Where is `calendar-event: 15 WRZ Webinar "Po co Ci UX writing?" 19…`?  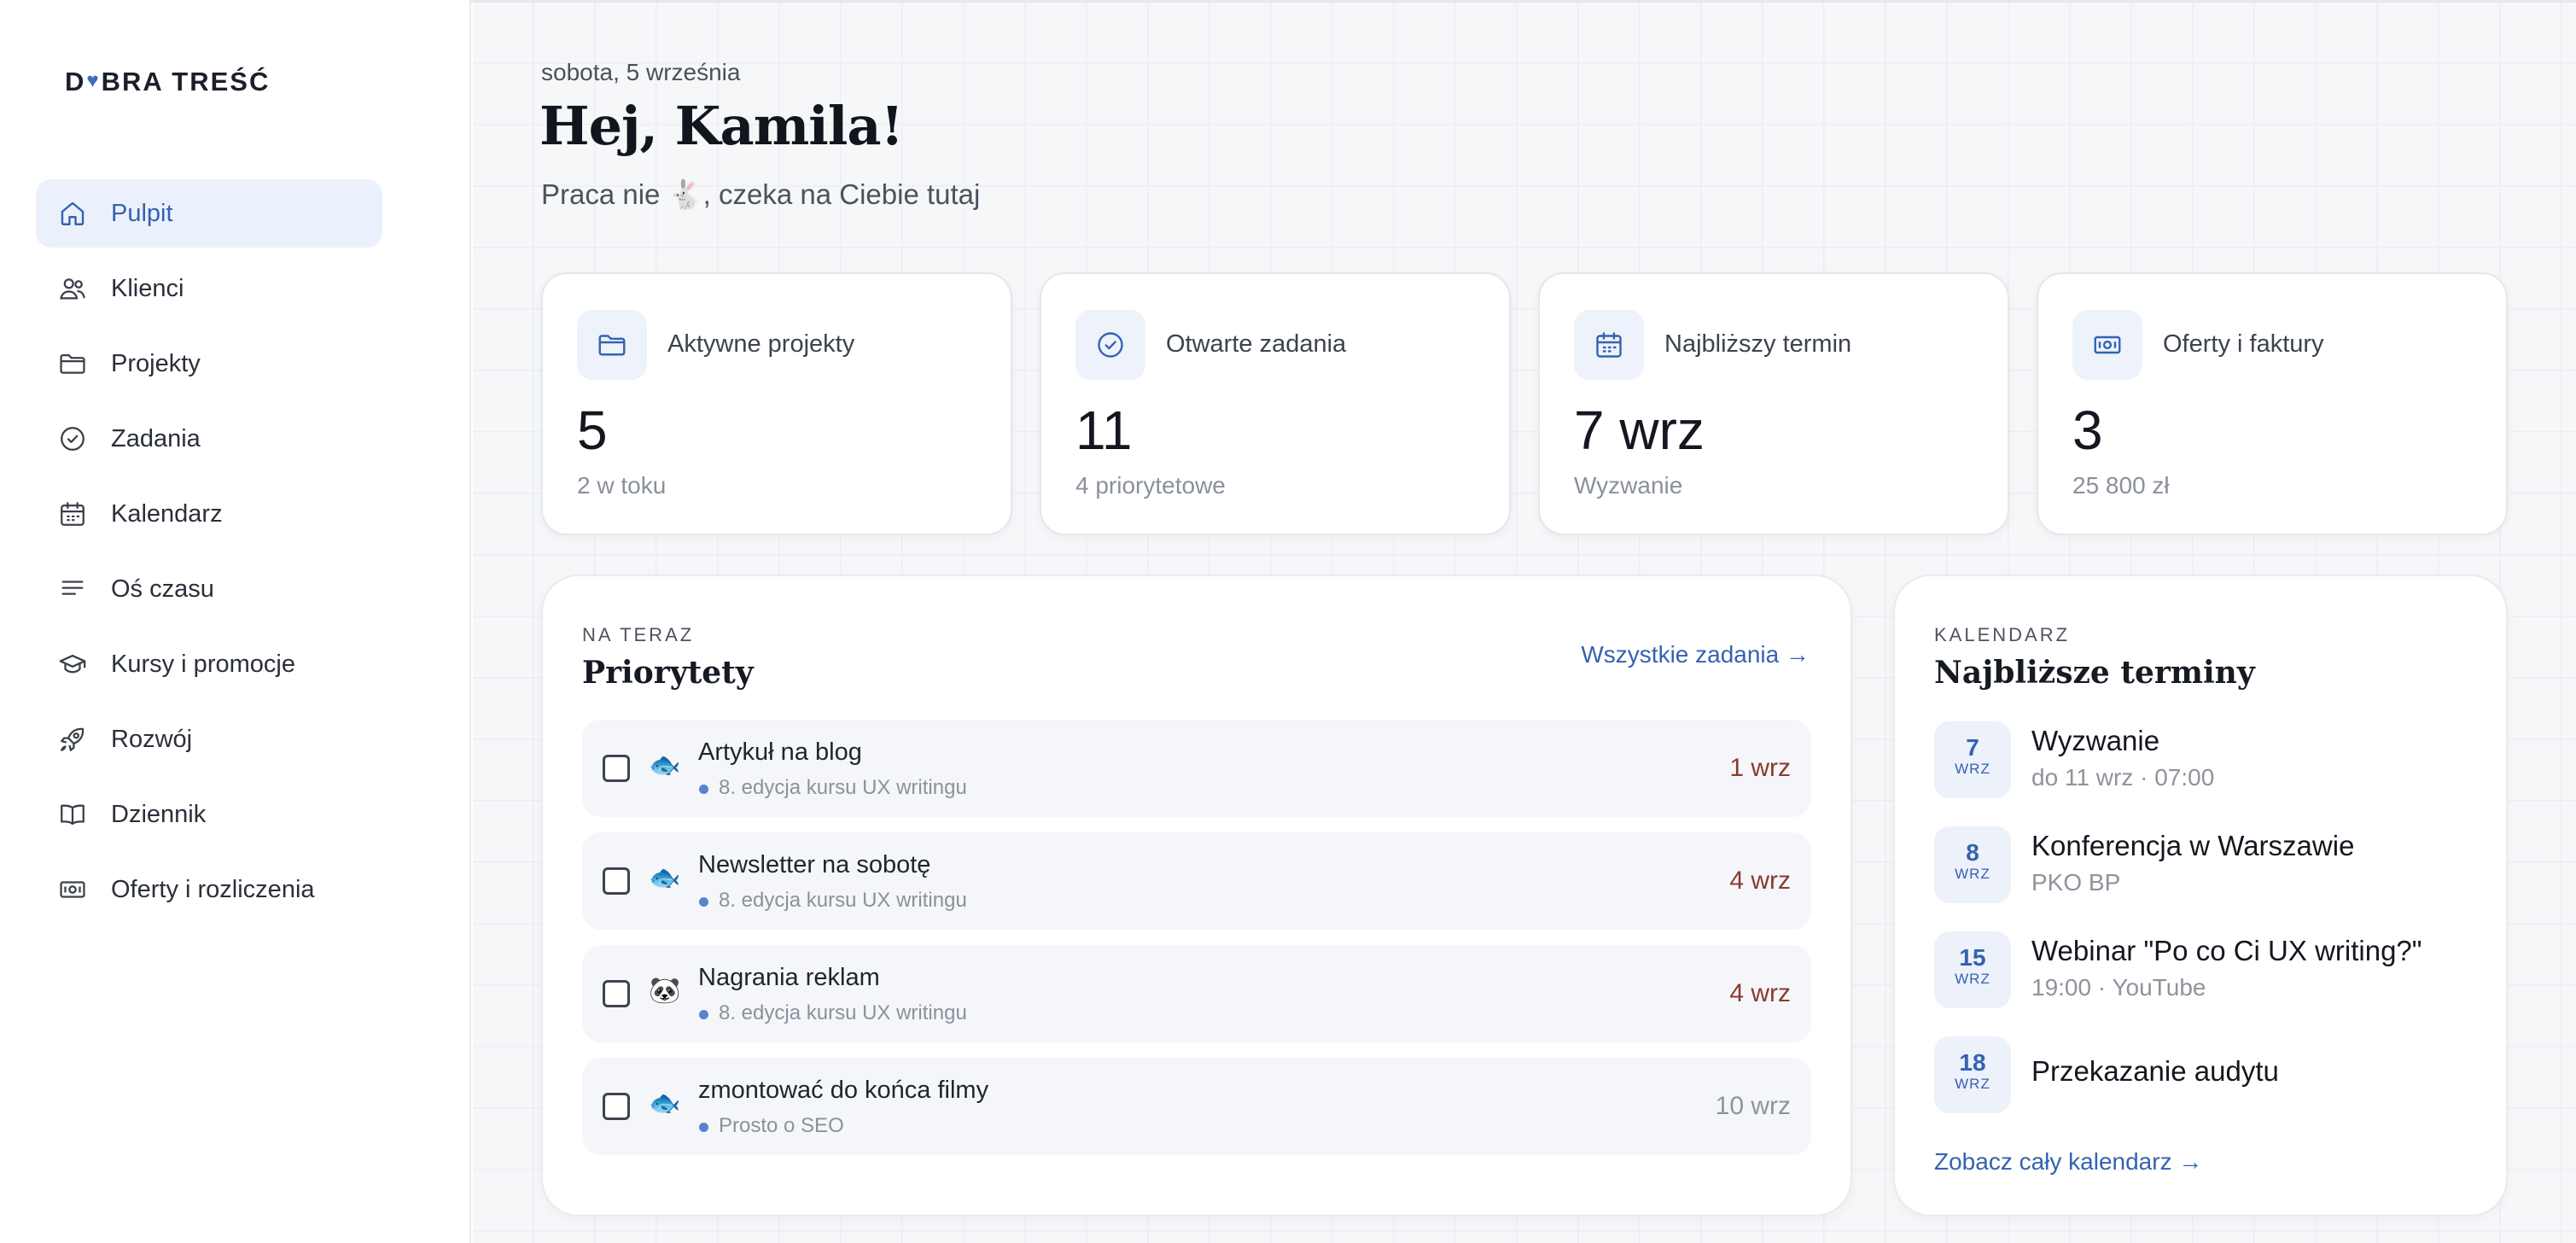
calendar-event: 15 WRZ Webinar "Po co Ci UX writing?" 19… is located at coordinates (2198, 969).